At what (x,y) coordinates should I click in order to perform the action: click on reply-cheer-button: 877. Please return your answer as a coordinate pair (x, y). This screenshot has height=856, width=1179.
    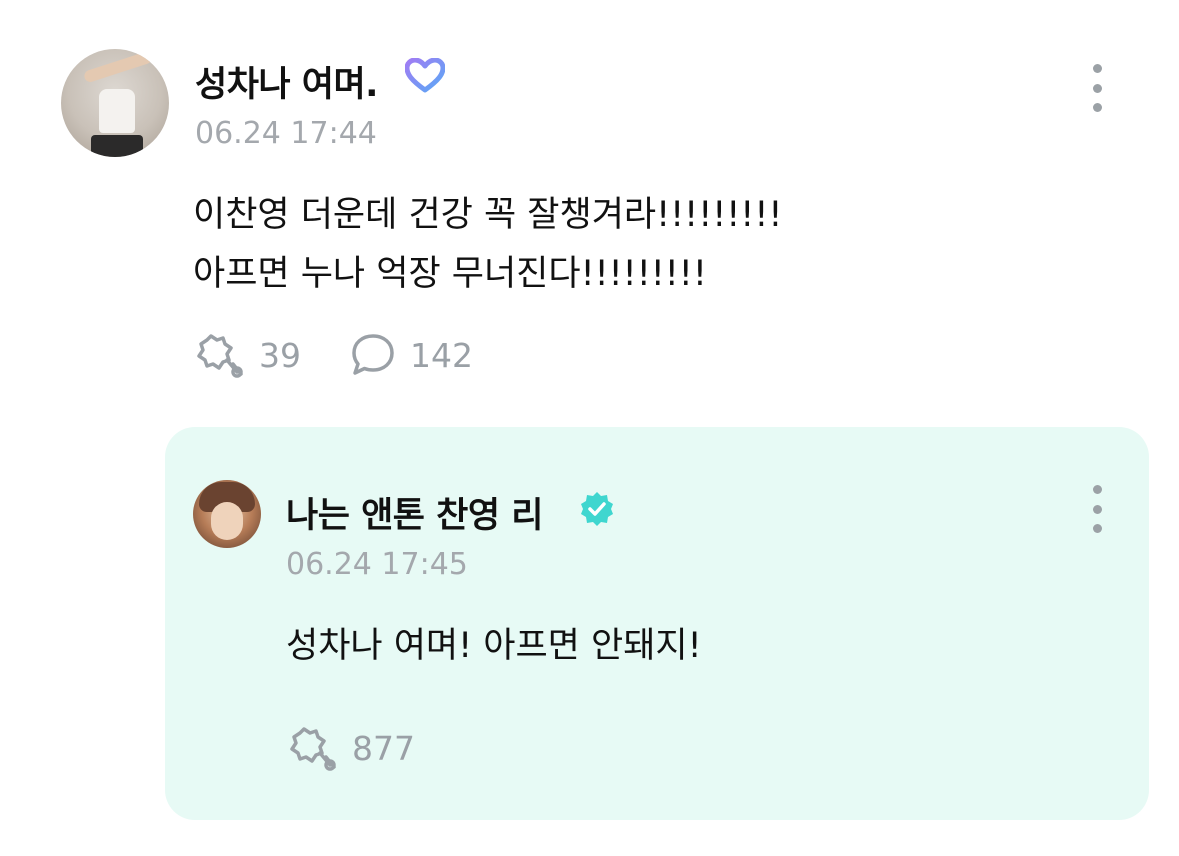
    Looking at the image, I should click on (350, 748).